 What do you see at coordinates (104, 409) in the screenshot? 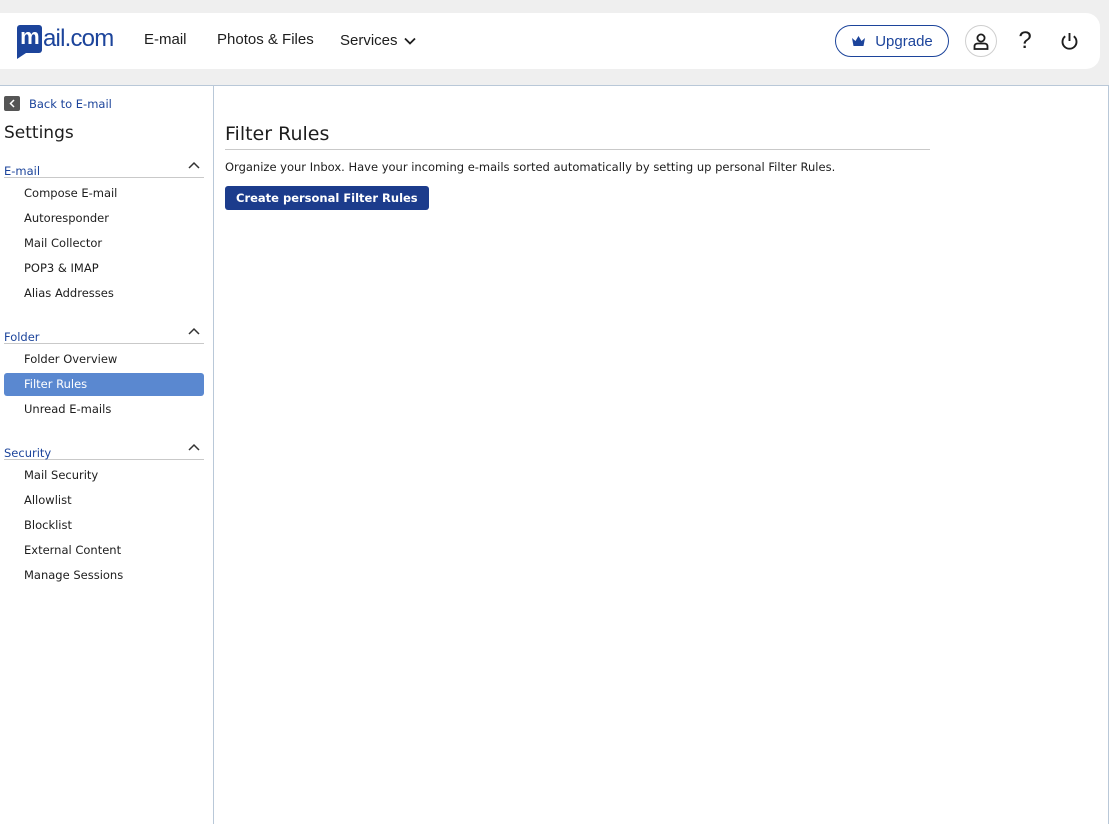
I see `sidebar-item-unread-emails: Unread E-mails` at bounding box center [104, 409].